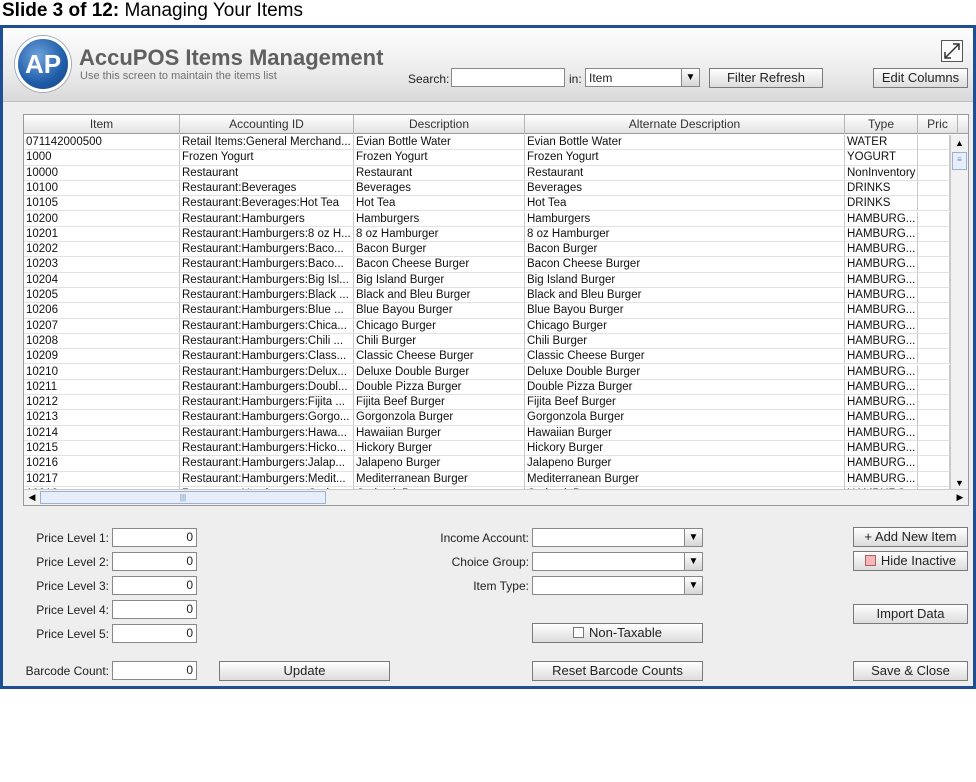  Describe the element at coordinates (938, 124) in the screenshot. I see `column-header: Pric` at that location.